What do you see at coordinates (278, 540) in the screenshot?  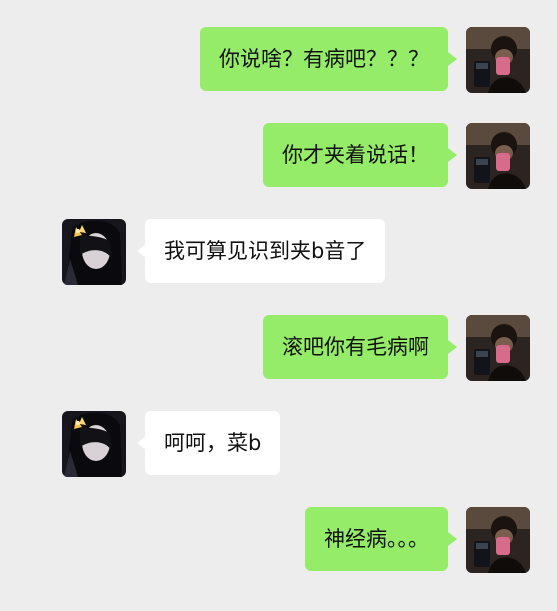 I see `message-row-sent: 神经病。。。` at bounding box center [278, 540].